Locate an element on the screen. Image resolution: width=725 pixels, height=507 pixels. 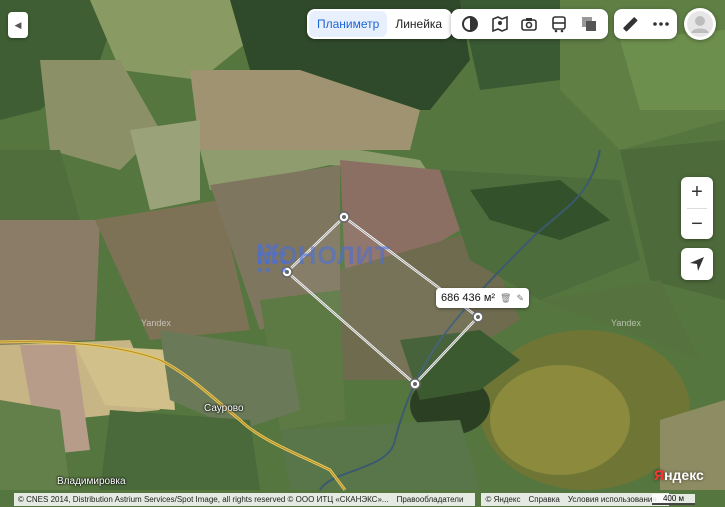
tab-ruler: Линейка is located at coordinates (418, 24).